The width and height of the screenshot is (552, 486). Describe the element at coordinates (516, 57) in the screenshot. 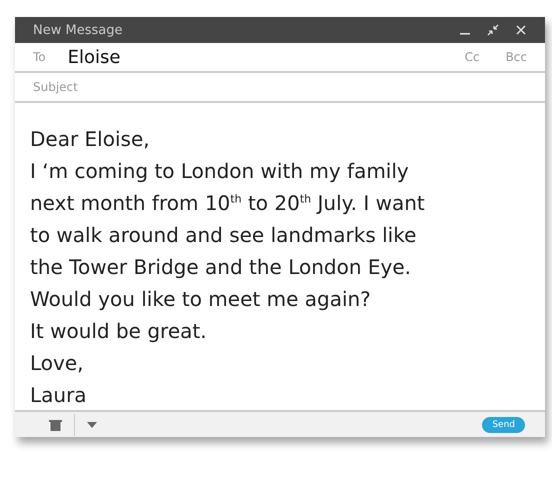

I see `bcc-link: Bcc` at that location.